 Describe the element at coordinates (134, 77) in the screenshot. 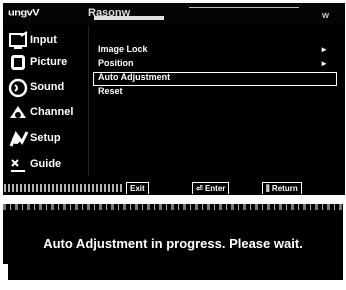

I see `menu-item-label: Auto Adjustment` at that location.